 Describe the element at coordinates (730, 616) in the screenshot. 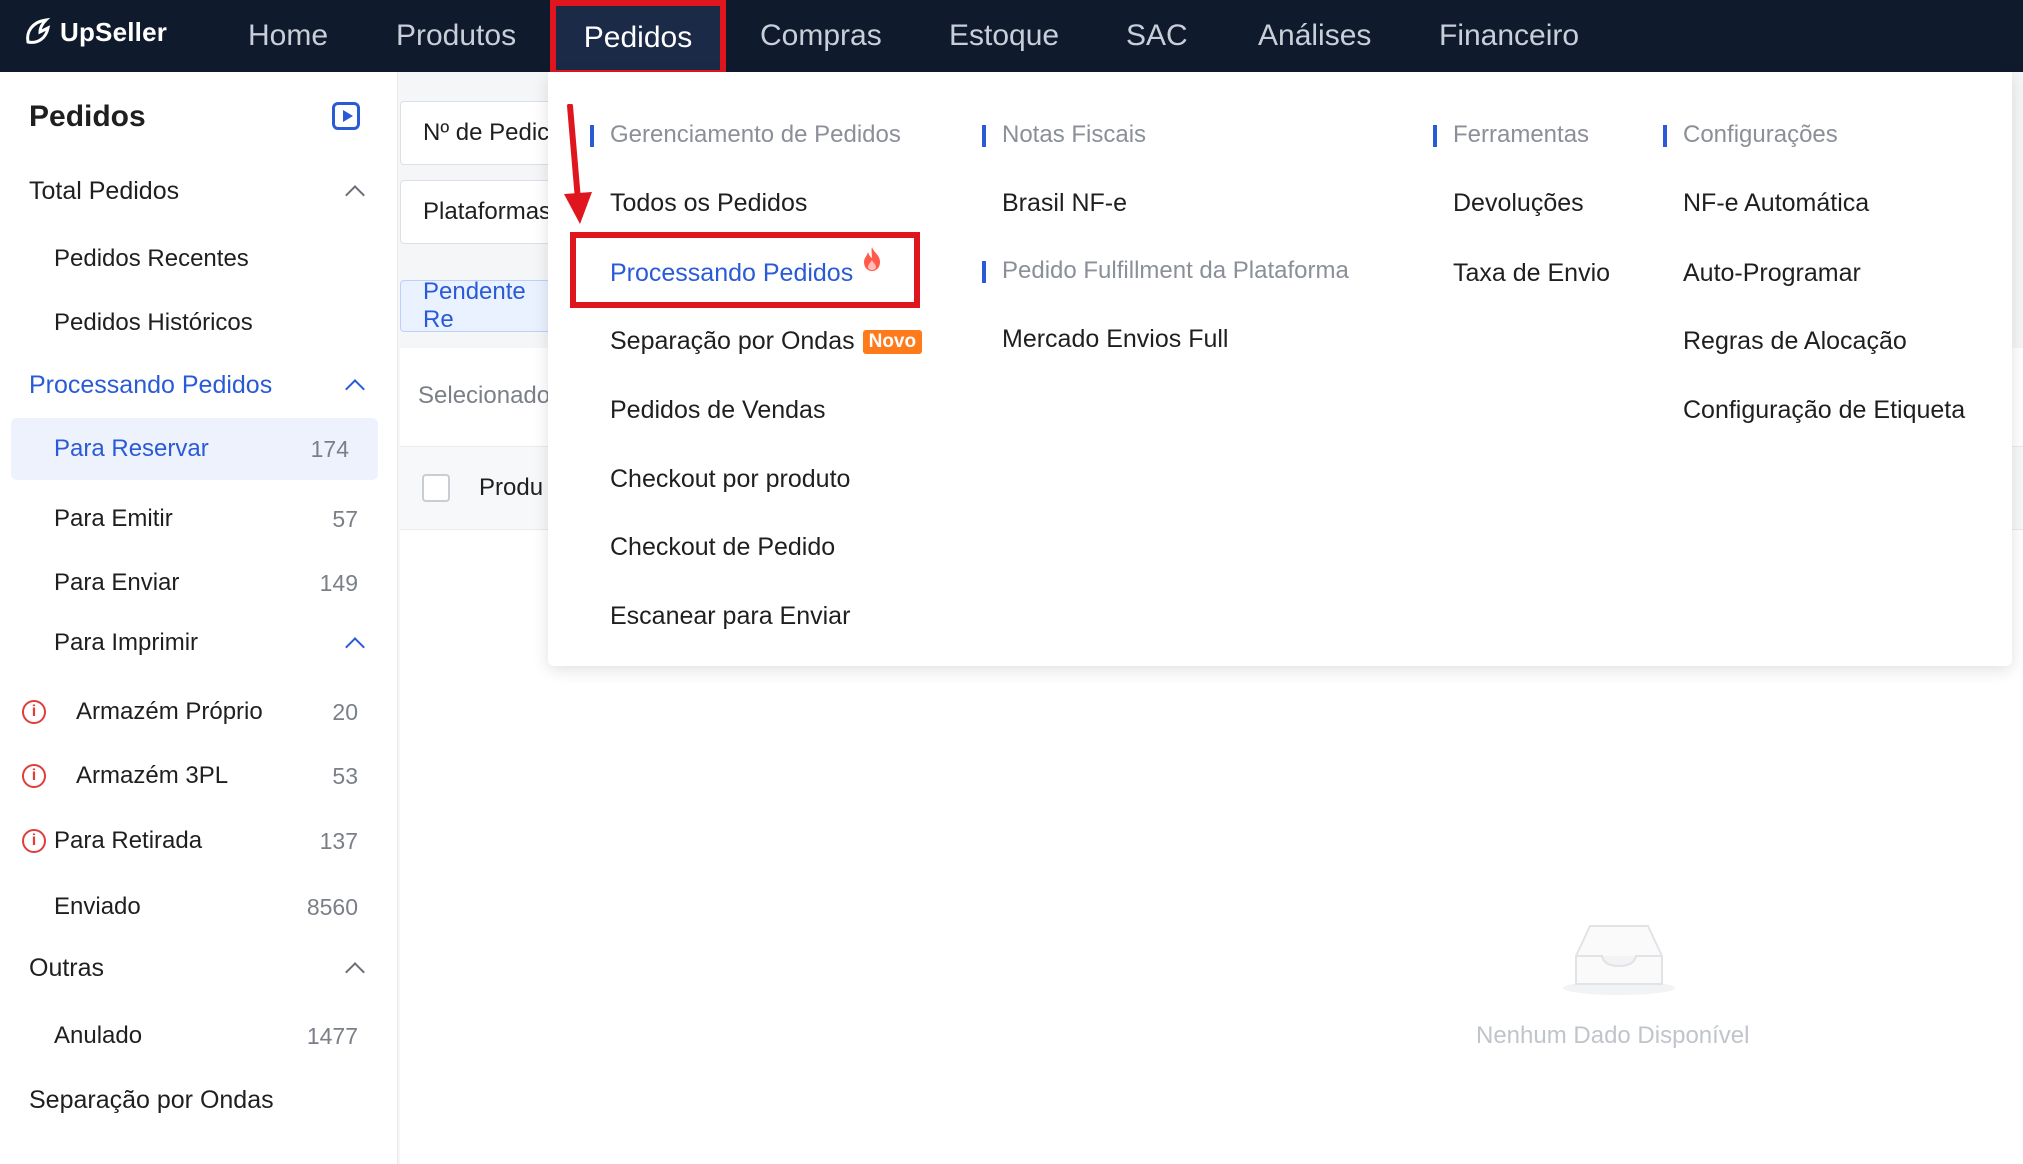

I see `menu-item-escanear-enviar: Escanear para Enviar` at that location.